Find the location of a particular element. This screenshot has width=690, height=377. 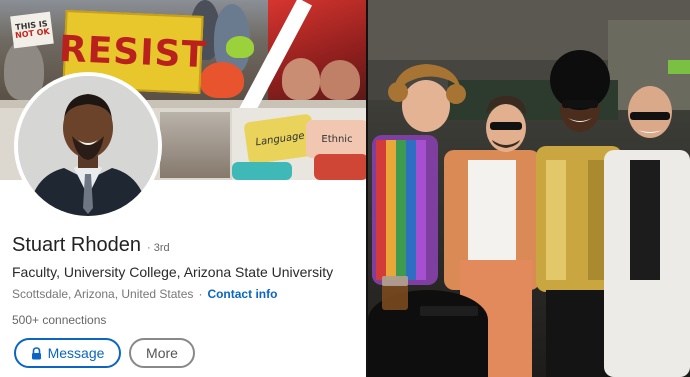

name-row: Stuart Rhoden · 3rd is located at coordinates (91, 245).